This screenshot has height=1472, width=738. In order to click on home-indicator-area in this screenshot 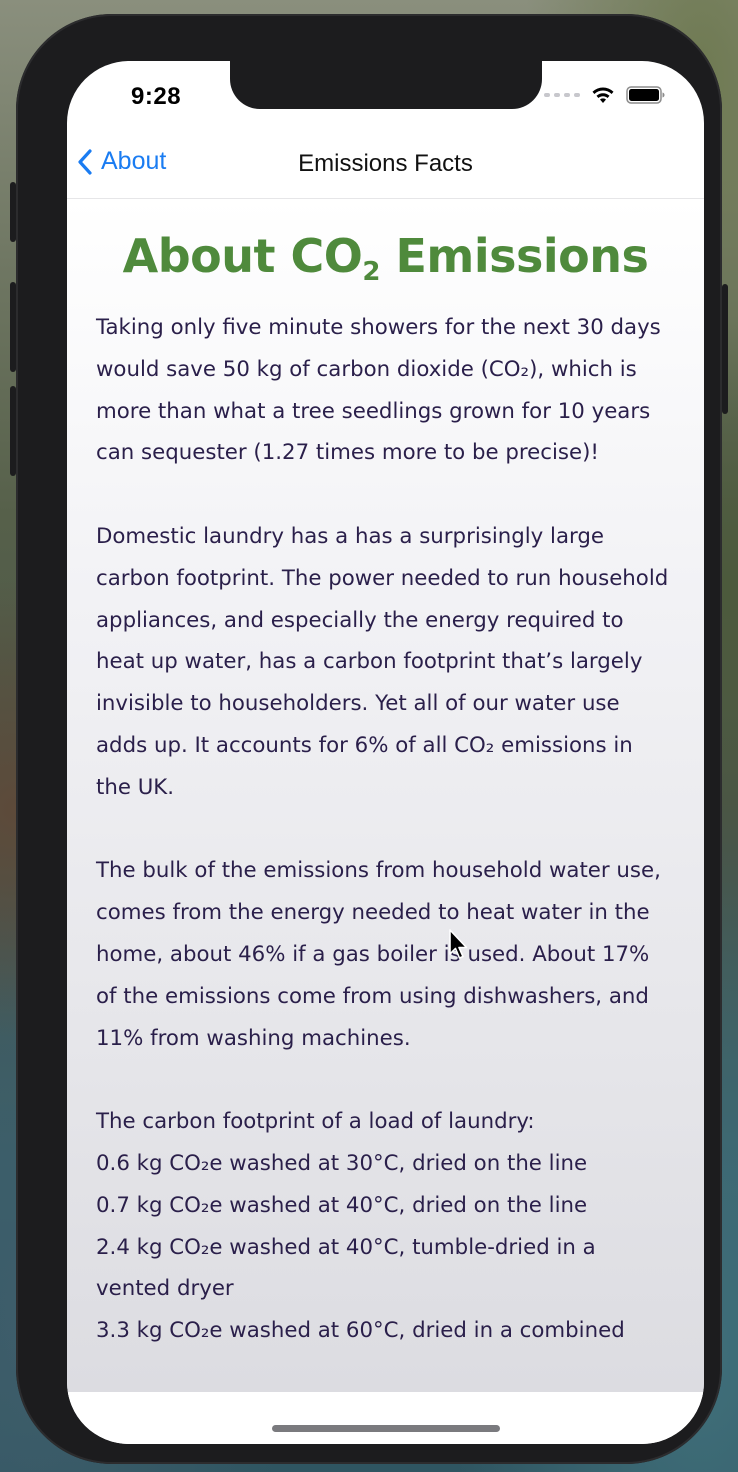, I will do `click(385, 1418)`.